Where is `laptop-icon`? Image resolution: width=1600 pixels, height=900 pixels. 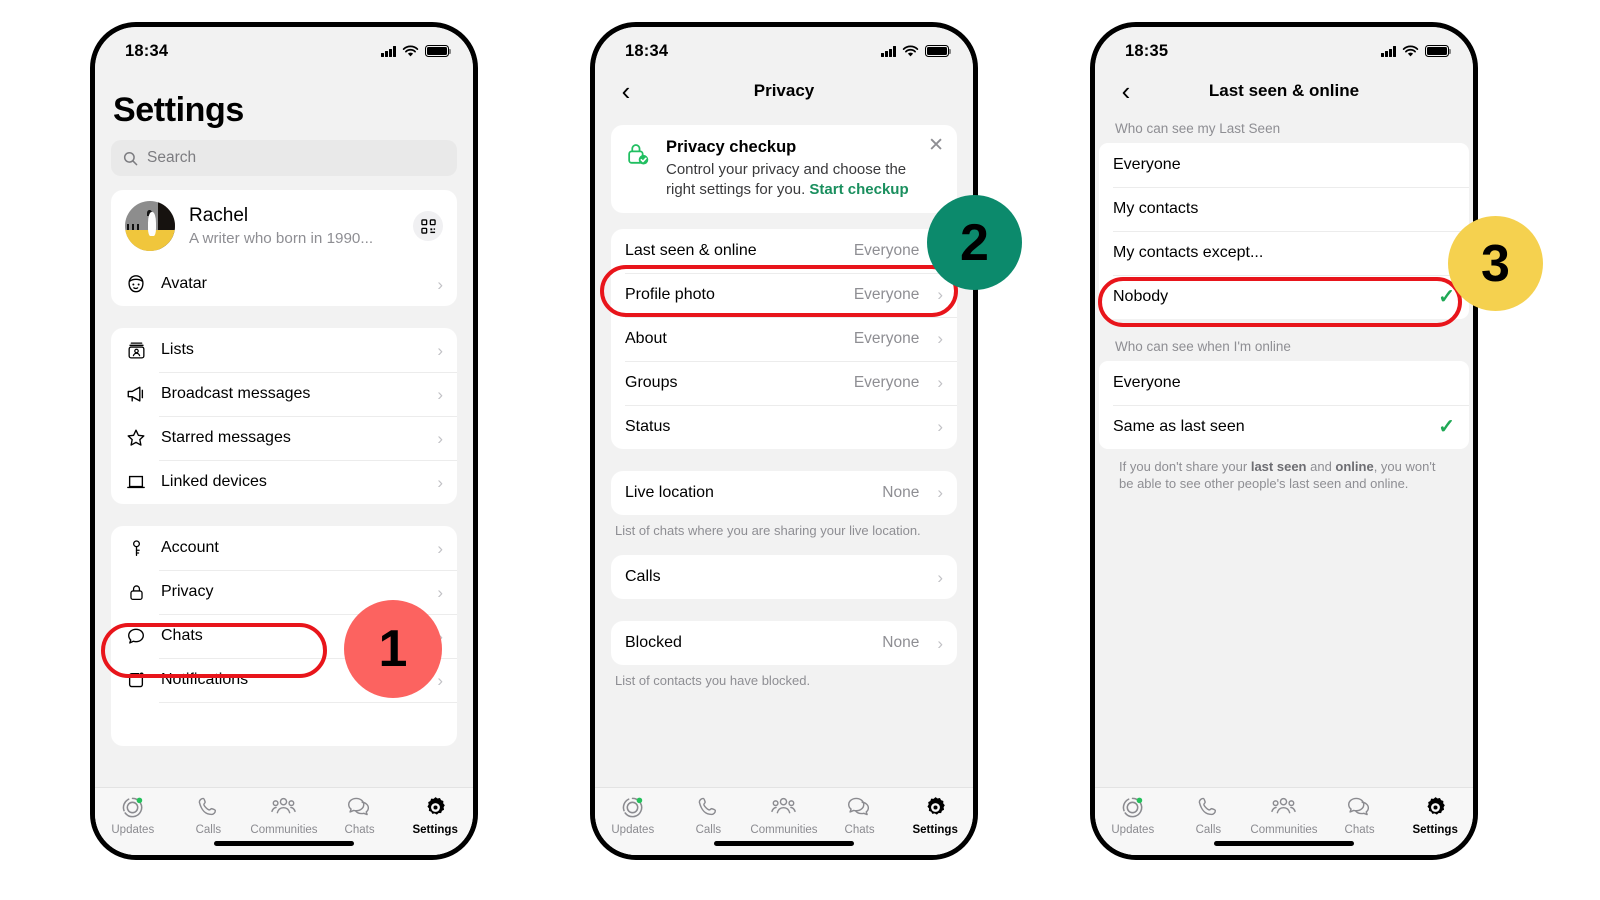
laptop-icon is located at coordinates (136, 482).